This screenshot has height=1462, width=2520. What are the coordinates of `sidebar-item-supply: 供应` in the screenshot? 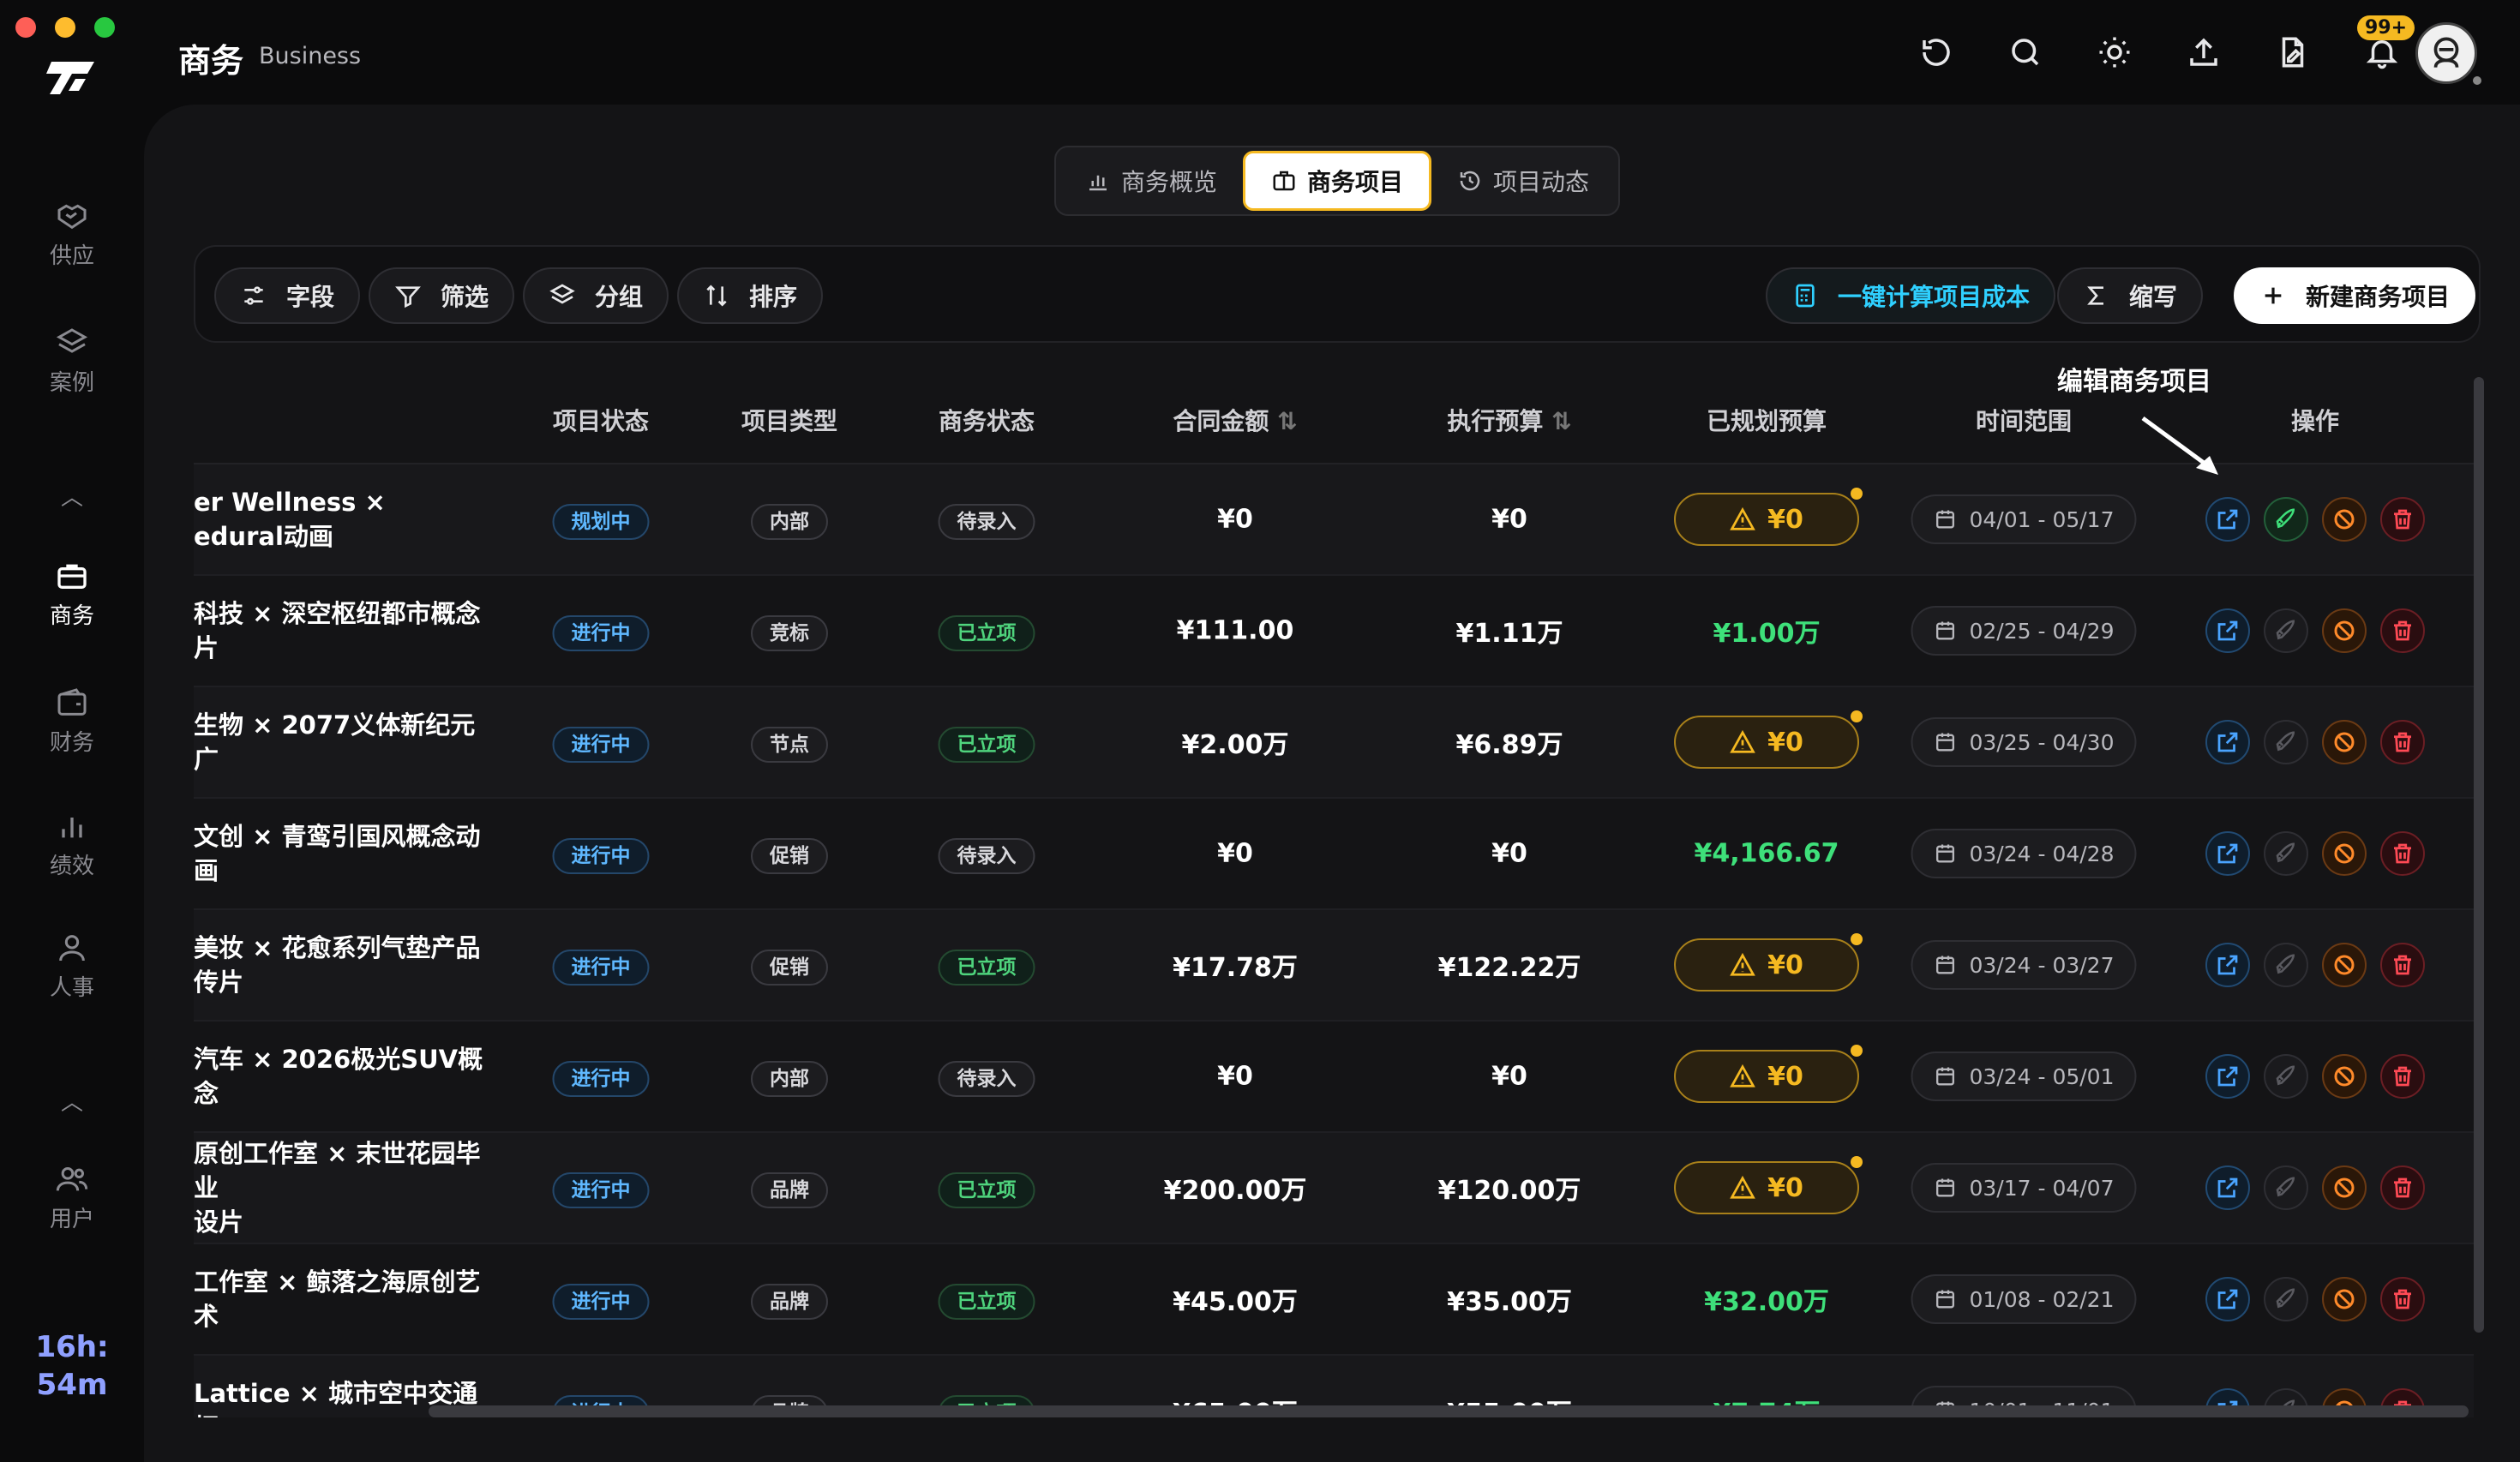 It's located at (72, 235).